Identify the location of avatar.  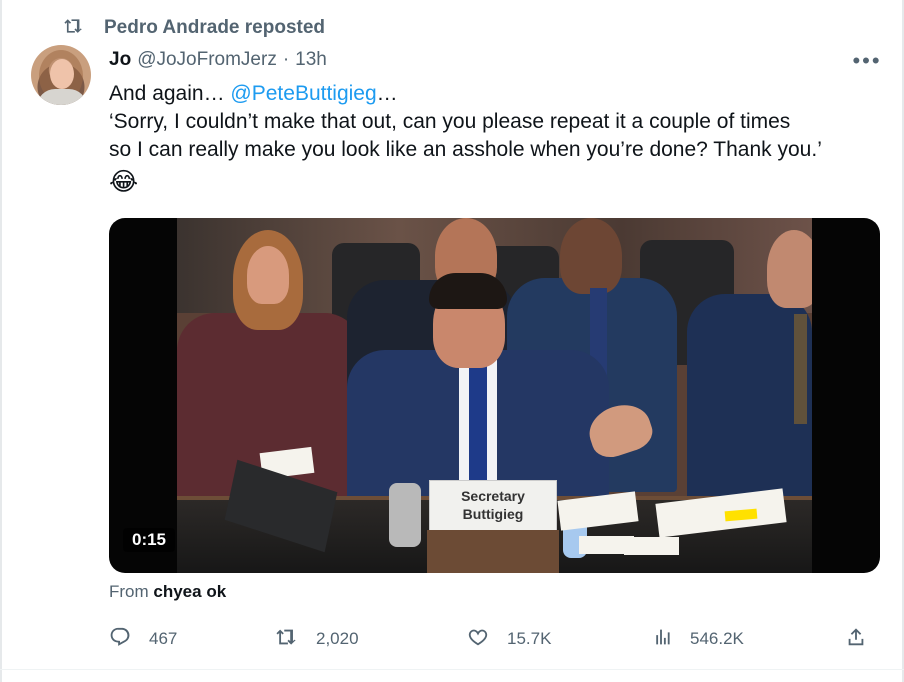
(61, 75).